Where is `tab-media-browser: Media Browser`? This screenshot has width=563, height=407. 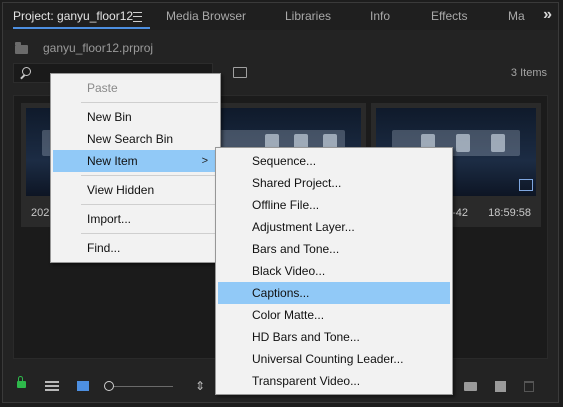
tab-media-browser: Media Browser is located at coordinates (206, 16).